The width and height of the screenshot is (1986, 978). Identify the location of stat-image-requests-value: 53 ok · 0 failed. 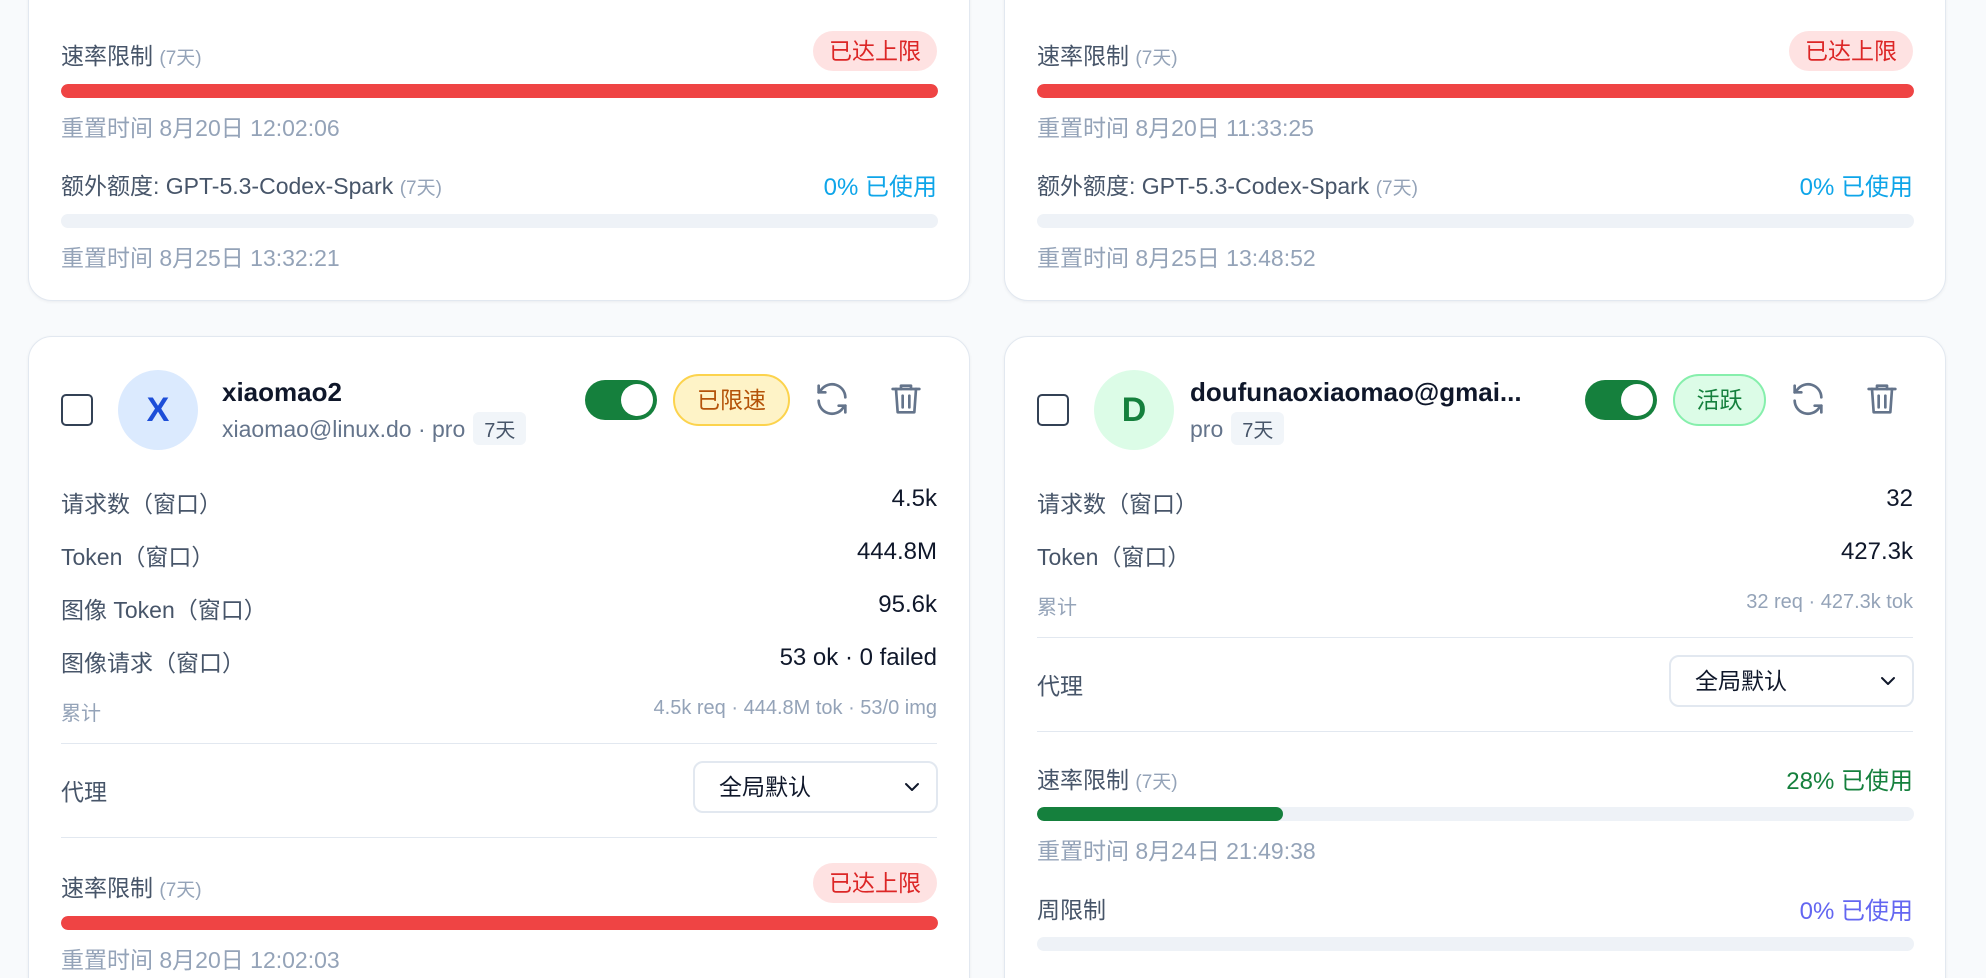
(858, 657).